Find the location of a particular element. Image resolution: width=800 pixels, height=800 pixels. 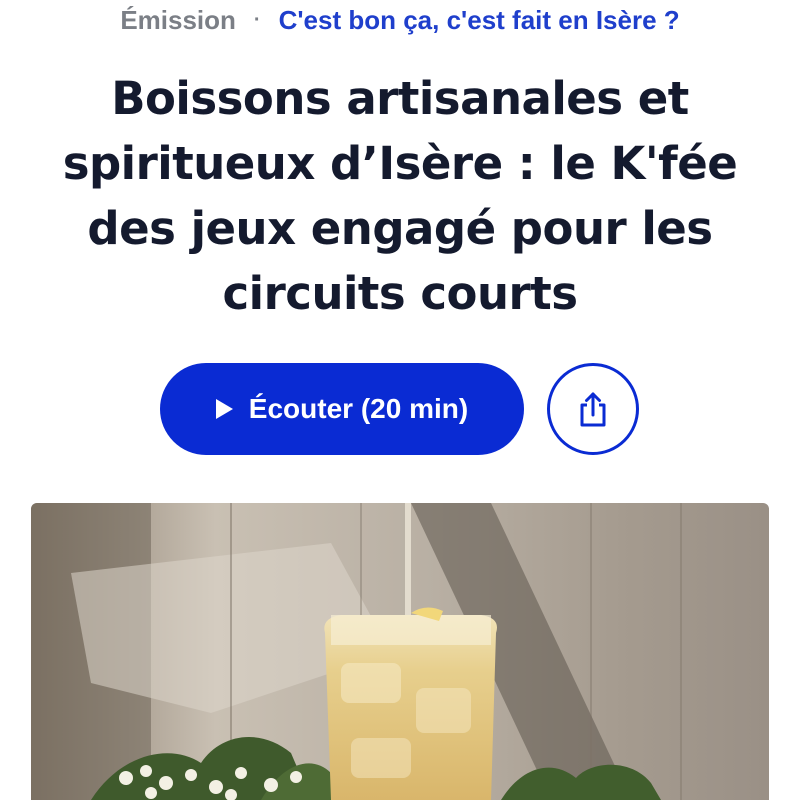

share-icon is located at coordinates (593, 409).